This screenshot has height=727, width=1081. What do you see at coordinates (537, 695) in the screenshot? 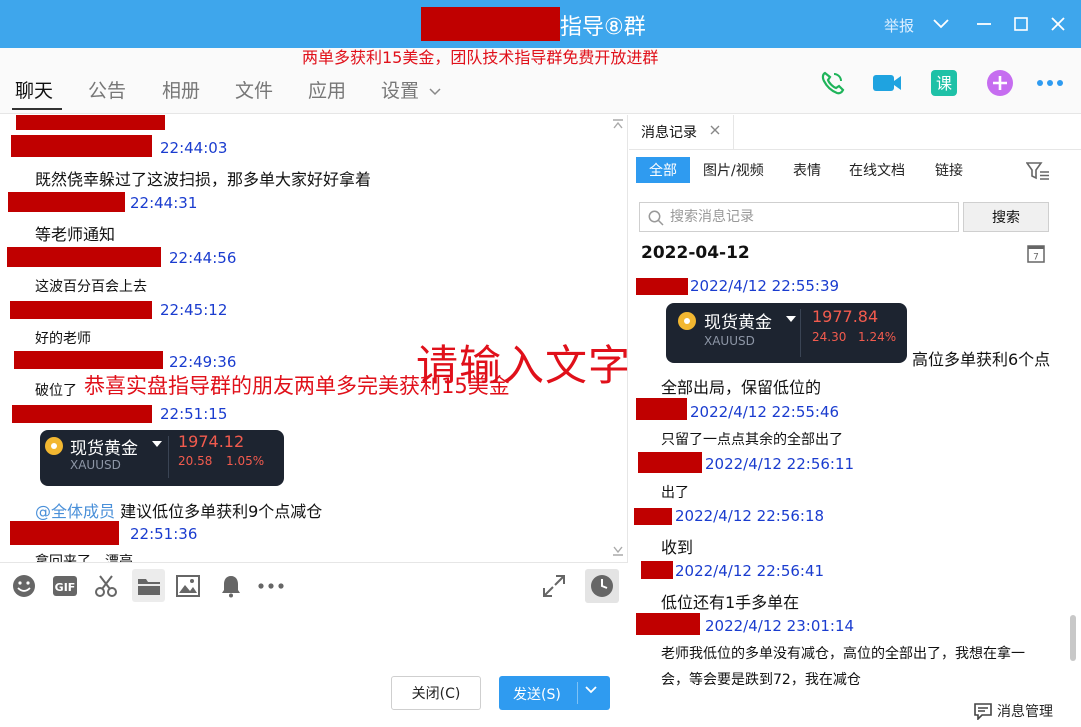
I see `send-button-label: 发送(S)` at bounding box center [537, 695].